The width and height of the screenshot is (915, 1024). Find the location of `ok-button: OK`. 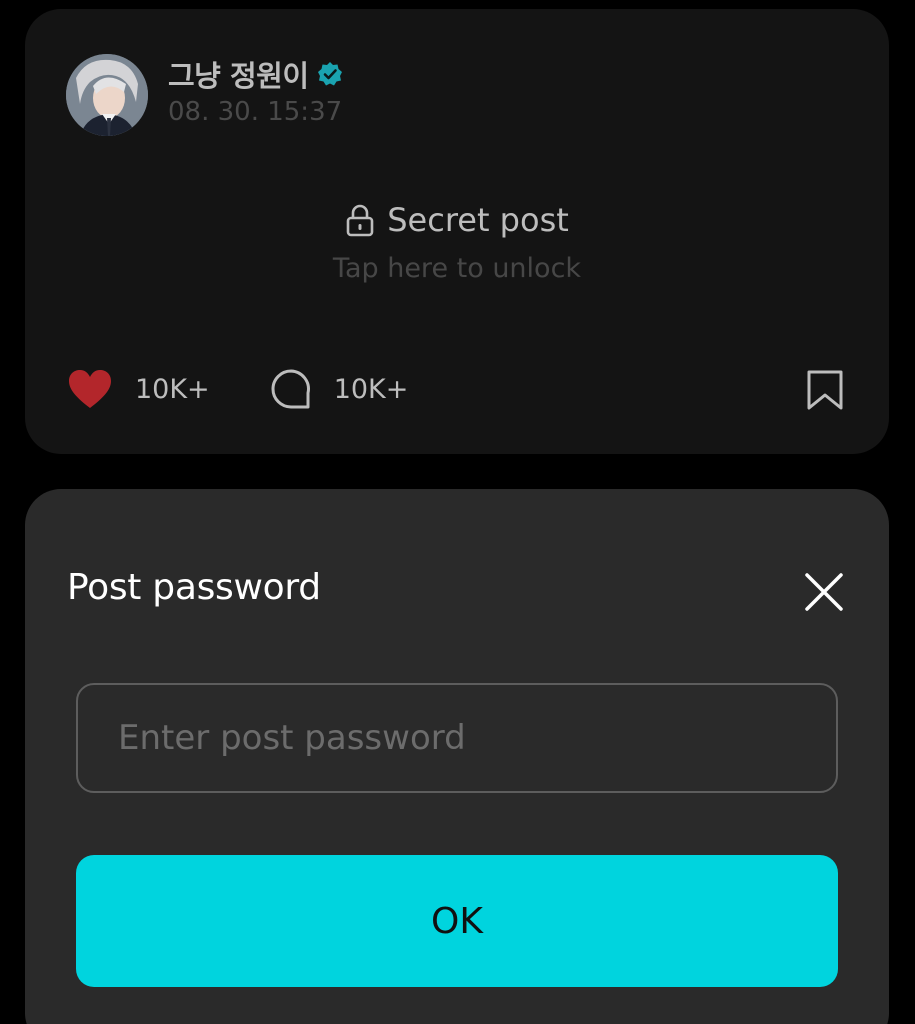

ok-button: OK is located at coordinates (457, 921).